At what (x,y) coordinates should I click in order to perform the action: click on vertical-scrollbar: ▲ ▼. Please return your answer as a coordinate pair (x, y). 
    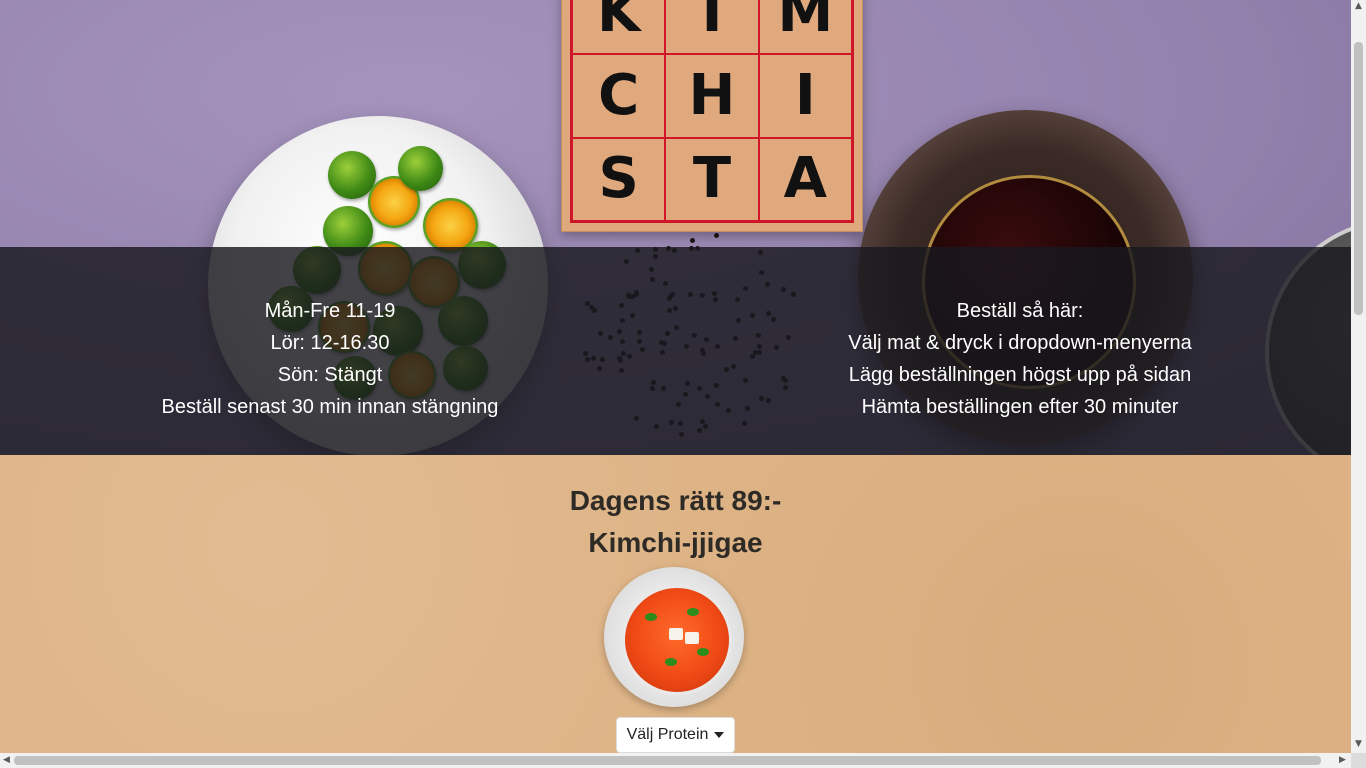
    Looking at the image, I should click on (1358, 376).